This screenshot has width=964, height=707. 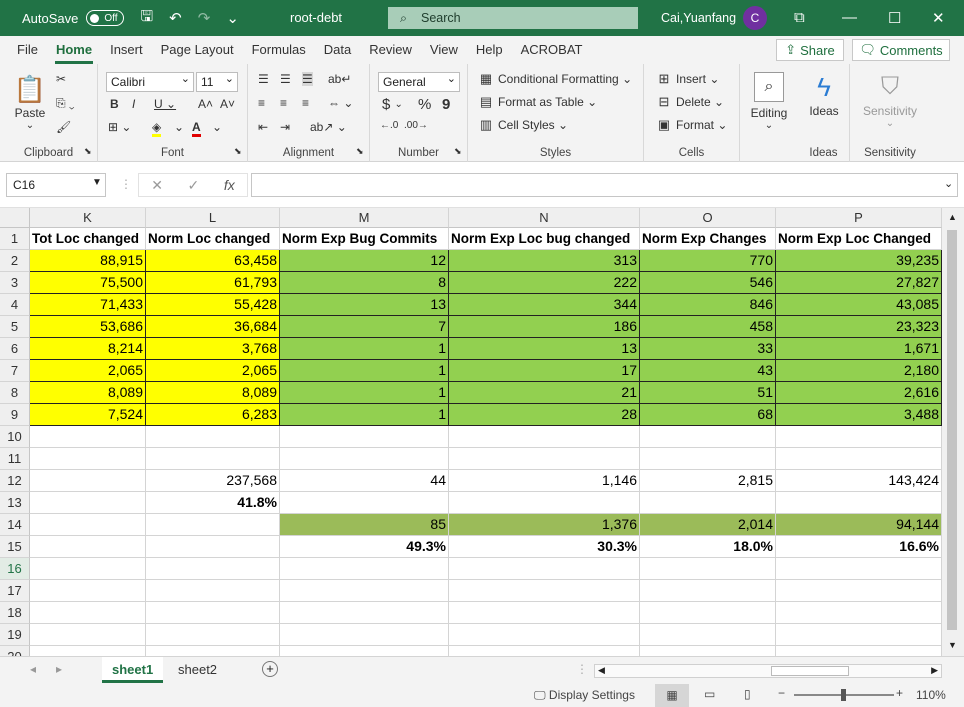 What do you see at coordinates (544, 569) in the screenshot?
I see `cell-n16` at bounding box center [544, 569].